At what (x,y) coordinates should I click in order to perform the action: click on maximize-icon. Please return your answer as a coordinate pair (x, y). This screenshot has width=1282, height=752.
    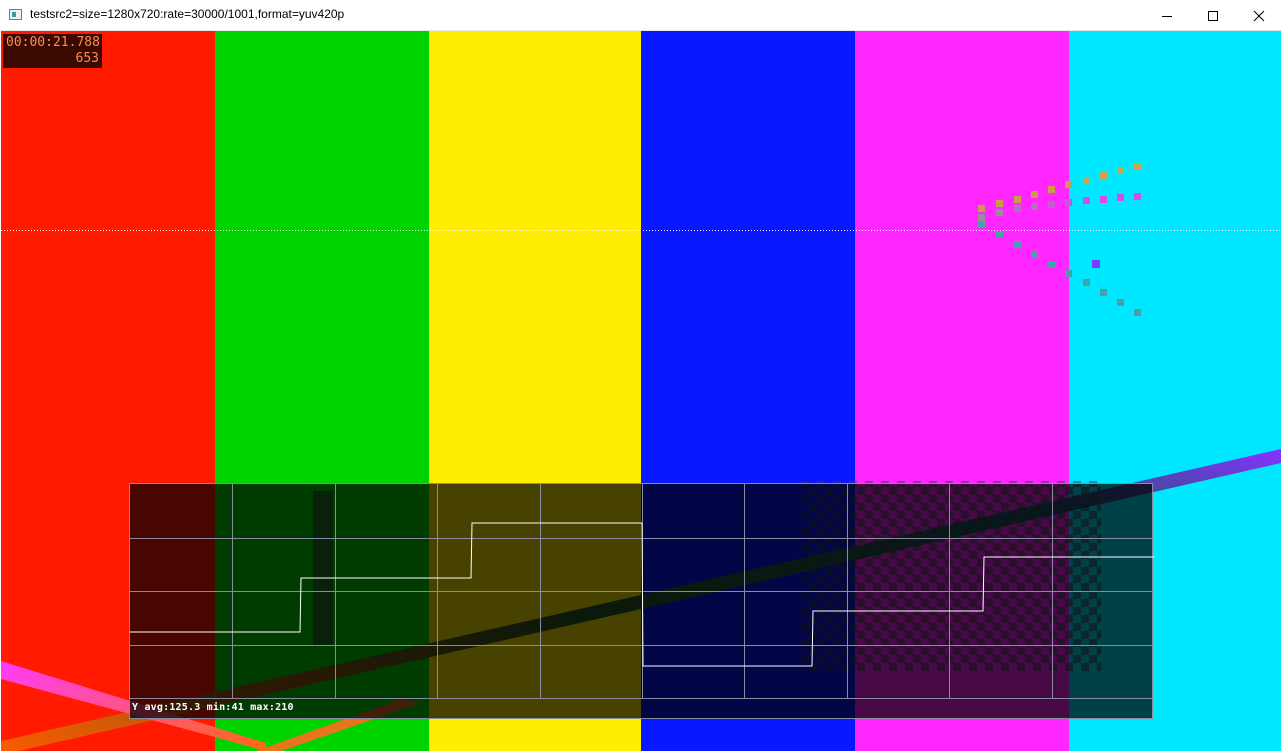
    Looking at the image, I should click on (1213, 15).